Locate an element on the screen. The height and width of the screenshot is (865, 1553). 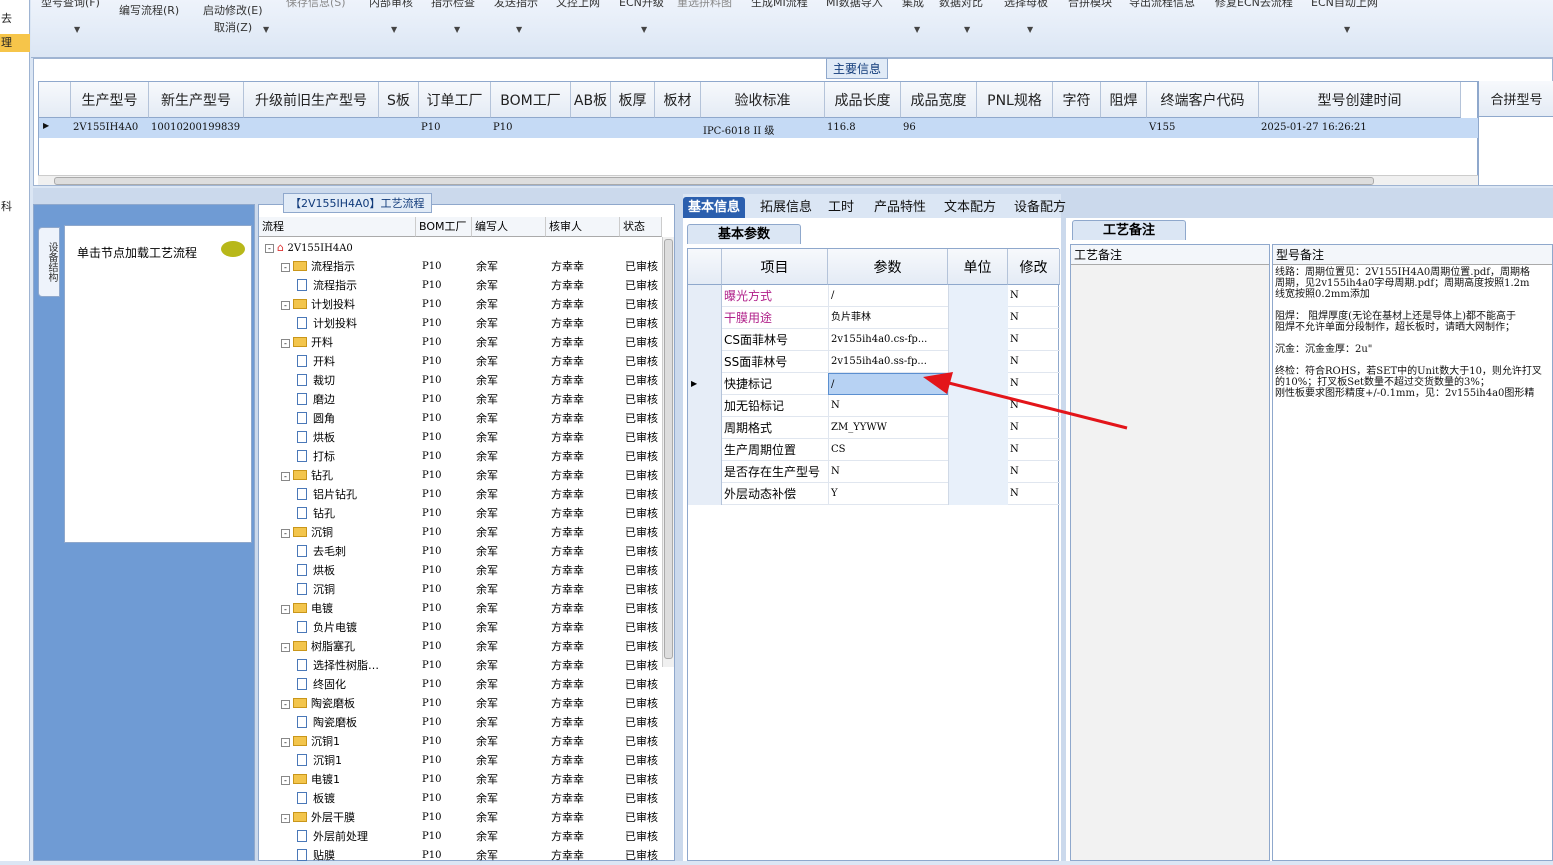
tree-node: - 计划投料 P10 余军 方幸幸 已审核 is located at coordinates (459, 304).